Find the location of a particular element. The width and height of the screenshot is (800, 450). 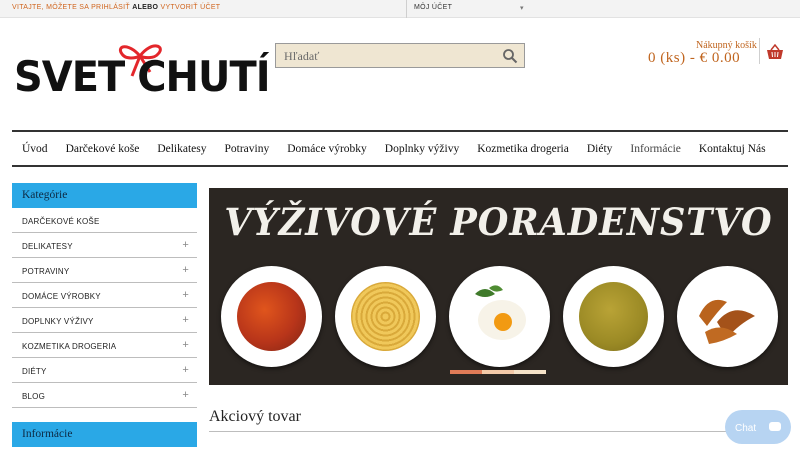

nav-item-diety: Diéty is located at coordinates (600, 149).